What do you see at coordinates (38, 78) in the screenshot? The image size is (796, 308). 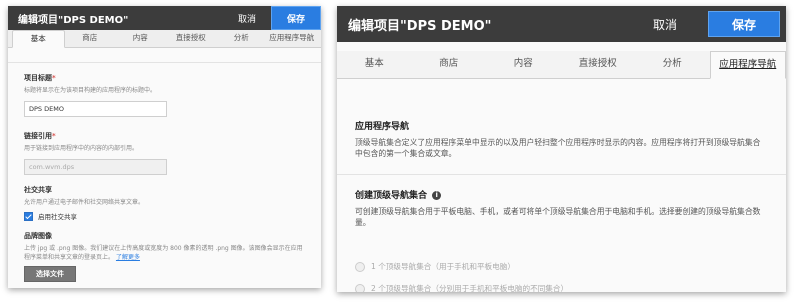 I see `project-title-label-text: 项目标题` at bounding box center [38, 78].